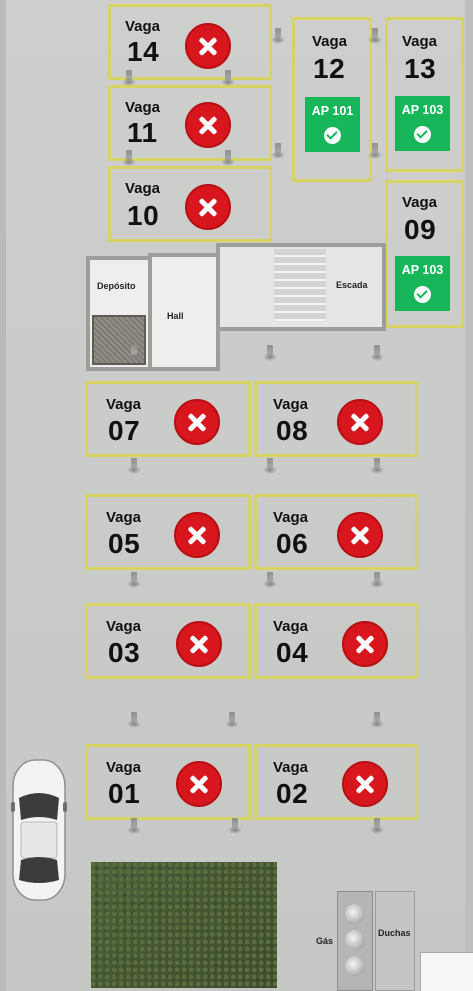 The height and width of the screenshot is (991, 473). What do you see at coordinates (124, 793) in the screenshot?
I see `spot-number: 01` at bounding box center [124, 793].